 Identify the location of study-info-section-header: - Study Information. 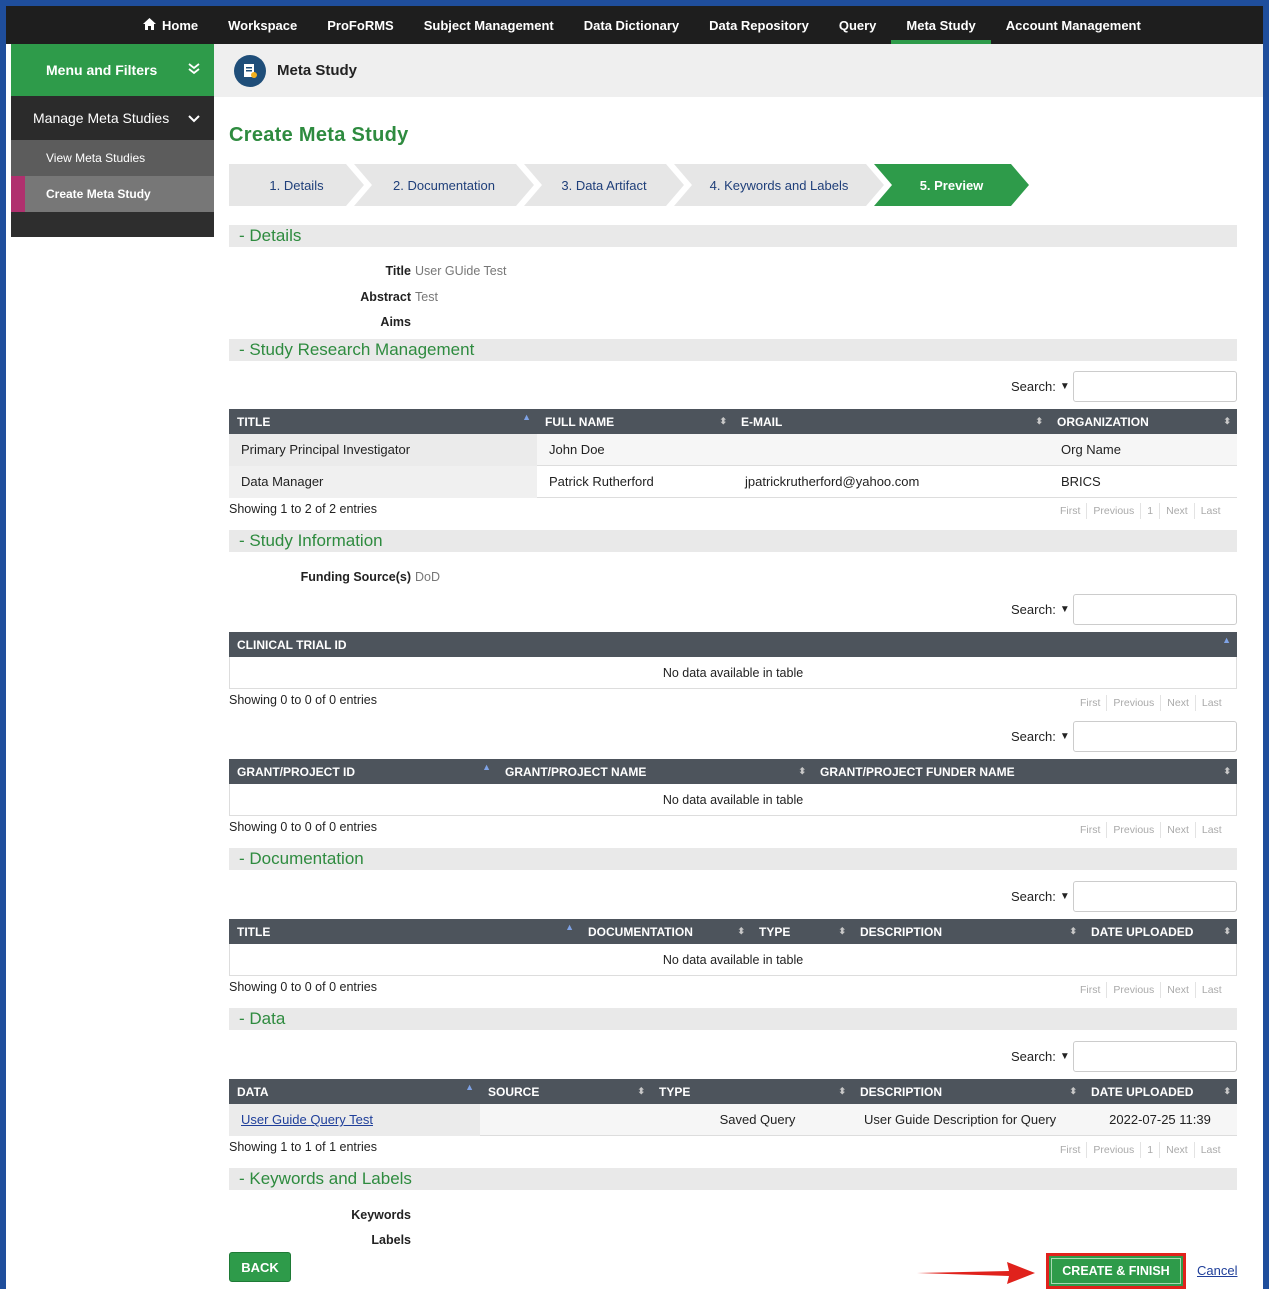
(733, 541).